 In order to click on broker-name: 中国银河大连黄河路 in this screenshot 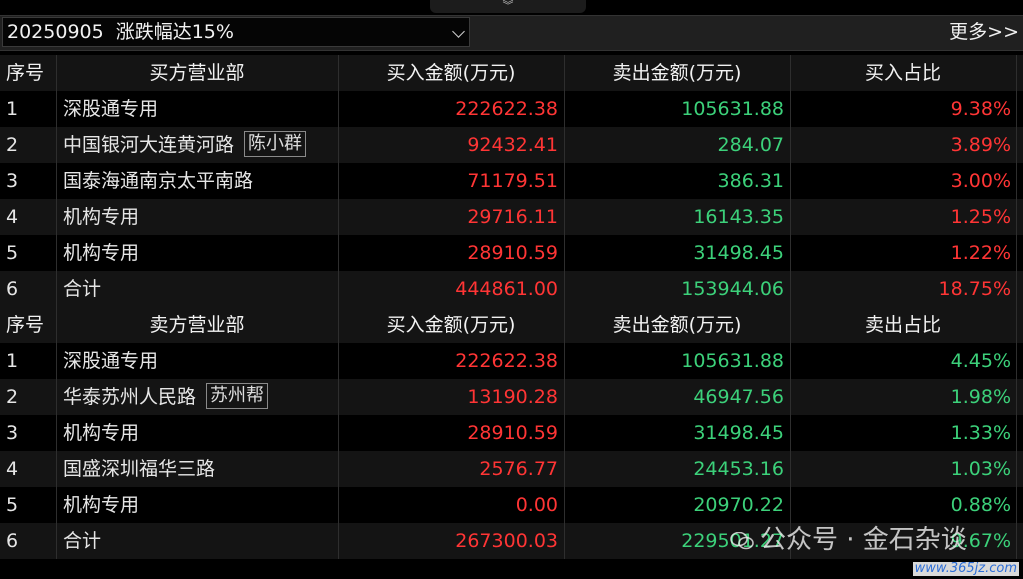, I will do `click(148, 145)`.